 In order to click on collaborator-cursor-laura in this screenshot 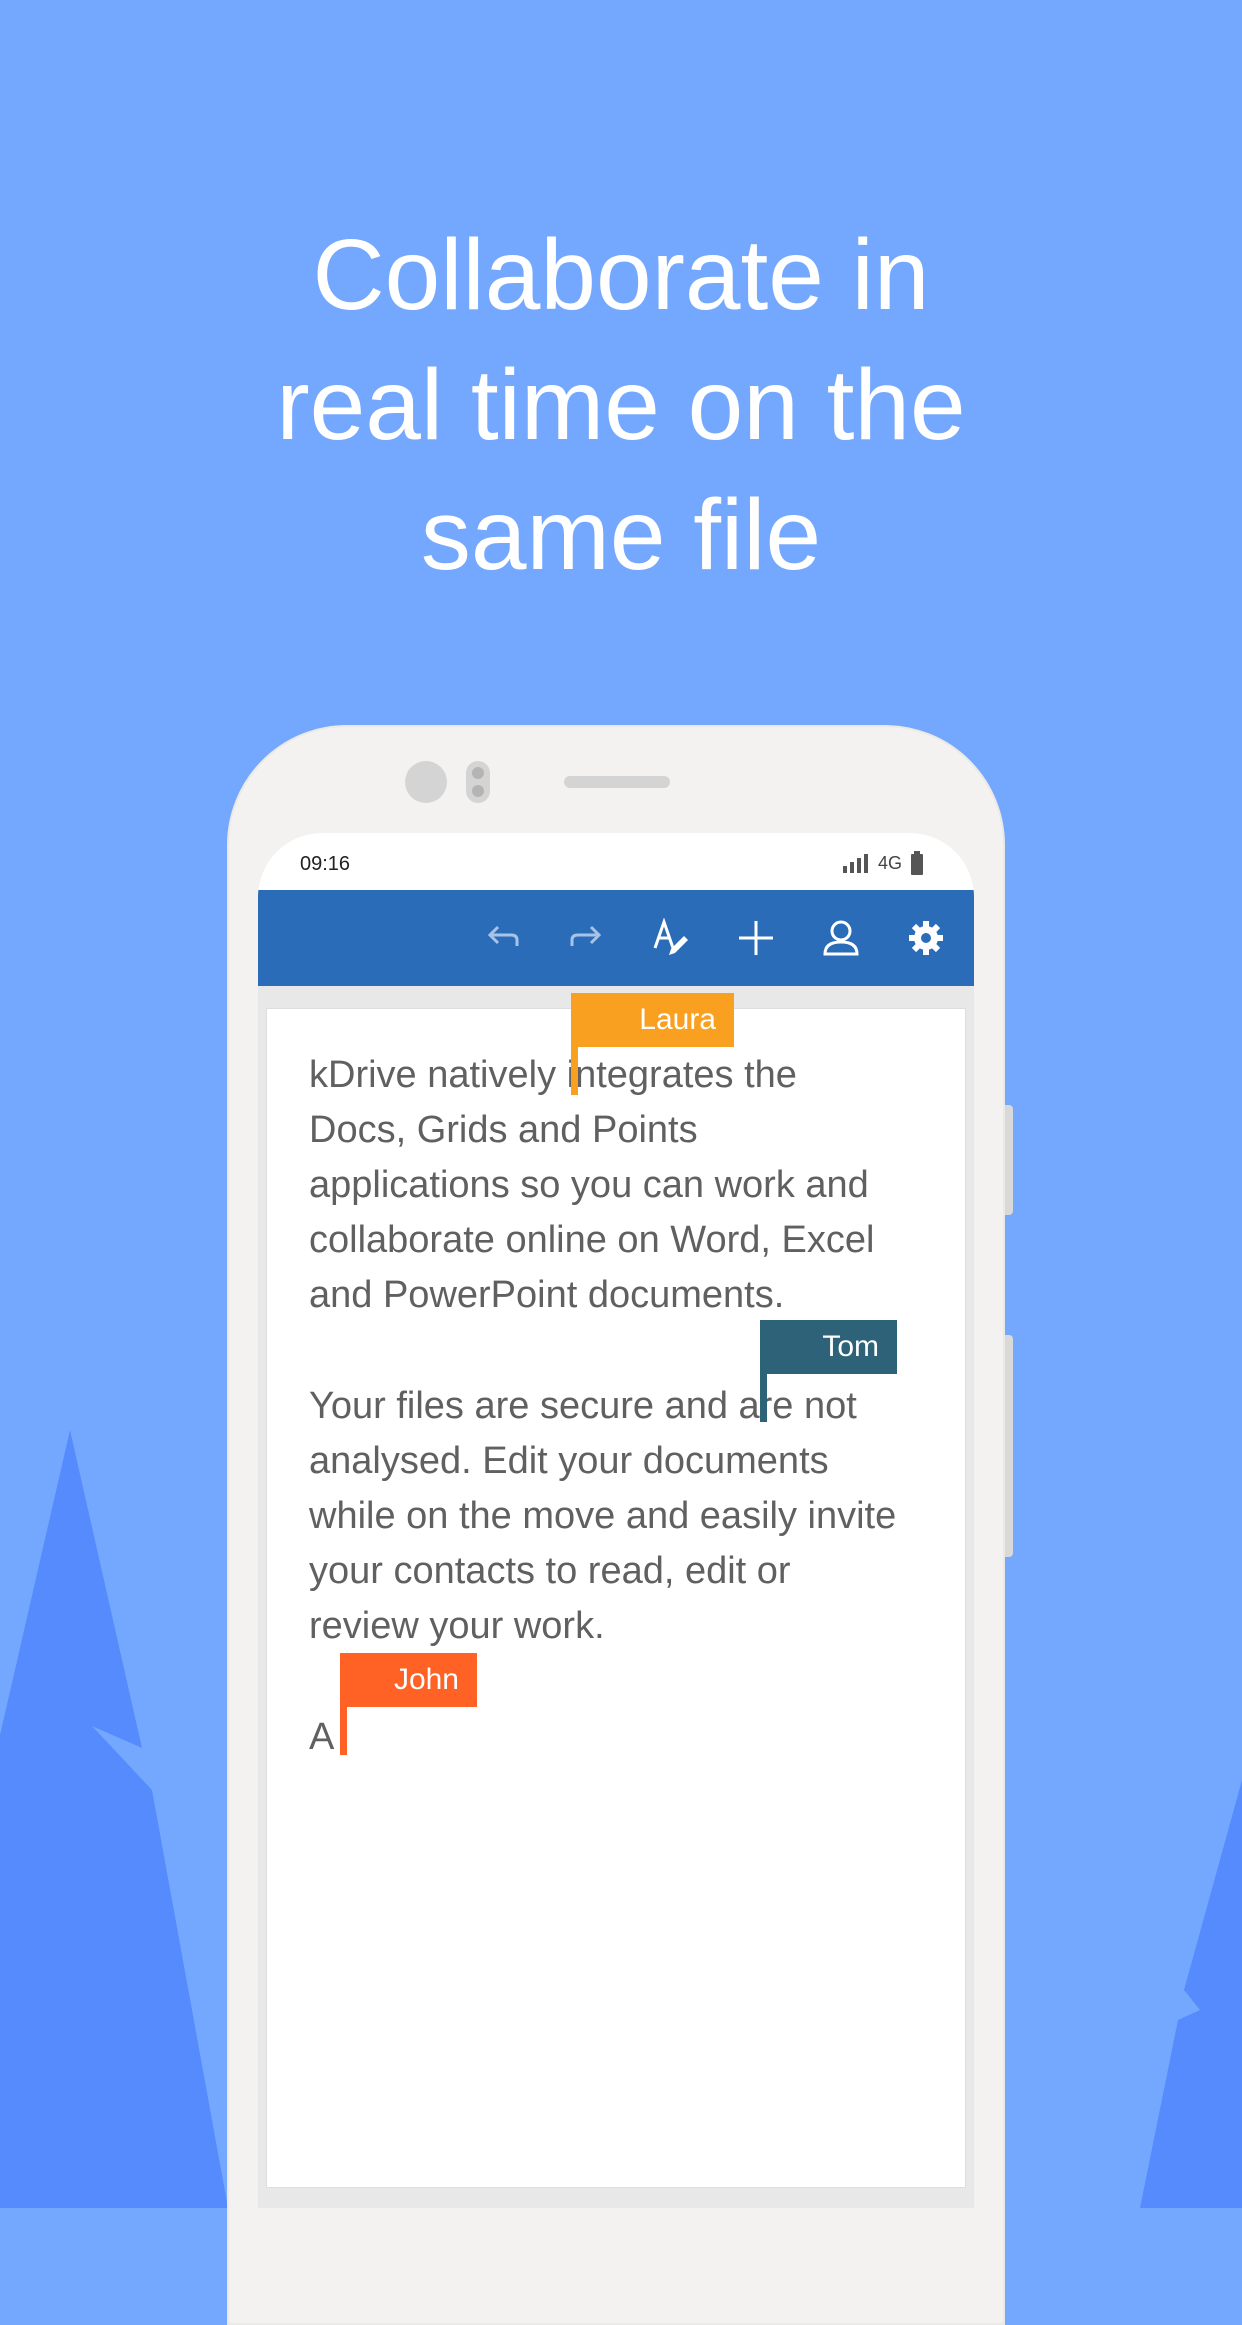, I will do `click(574, 1071)`.